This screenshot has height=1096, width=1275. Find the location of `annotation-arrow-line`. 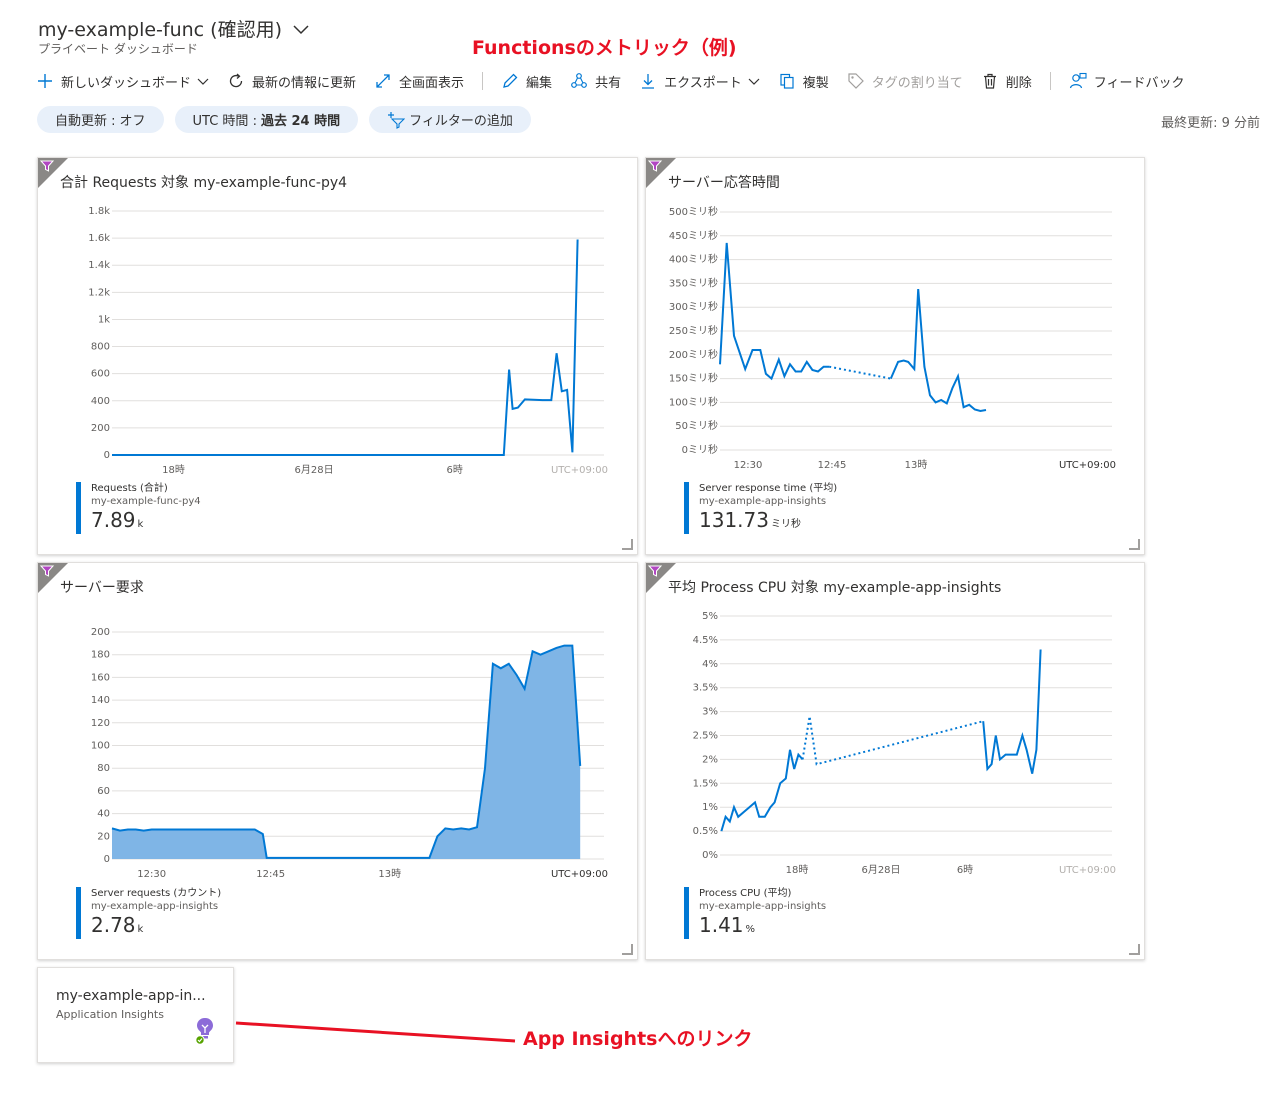

annotation-arrow-line is located at coordinates (375, 1032).